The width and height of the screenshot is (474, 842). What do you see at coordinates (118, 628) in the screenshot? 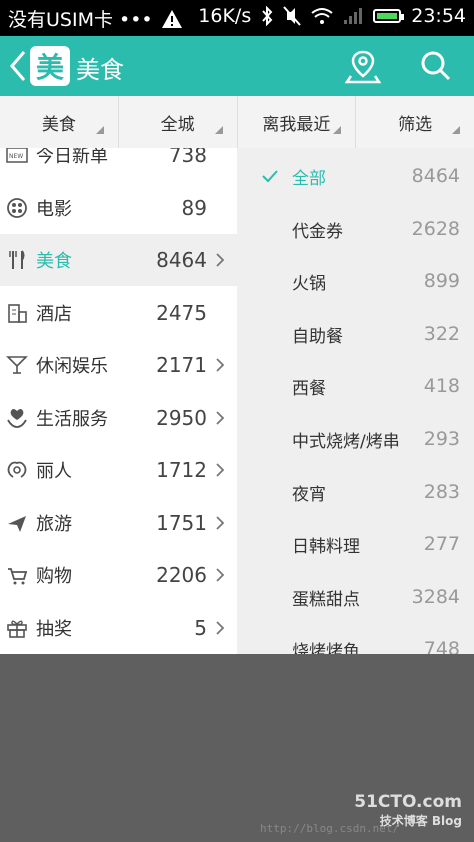
I see `category-item-lottery: 抽奖 5` at bounding box center [118, 628].